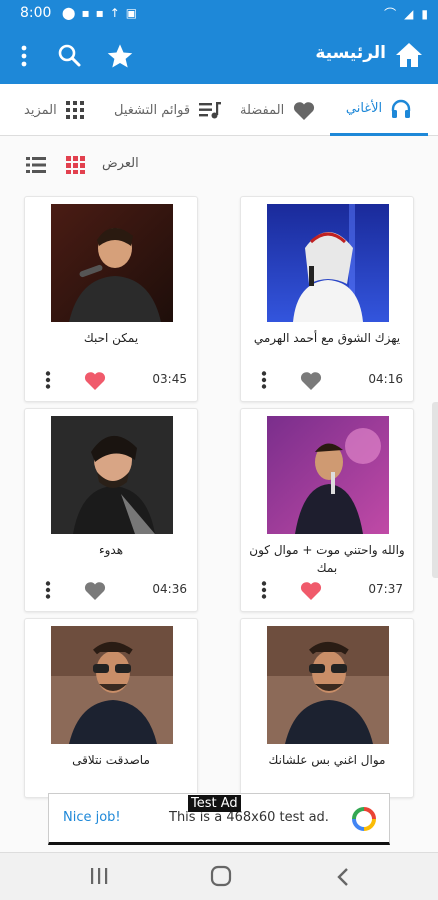  Describe the element at coordinates (409, 55) in the screenshot. I see `home-icon` at that location.